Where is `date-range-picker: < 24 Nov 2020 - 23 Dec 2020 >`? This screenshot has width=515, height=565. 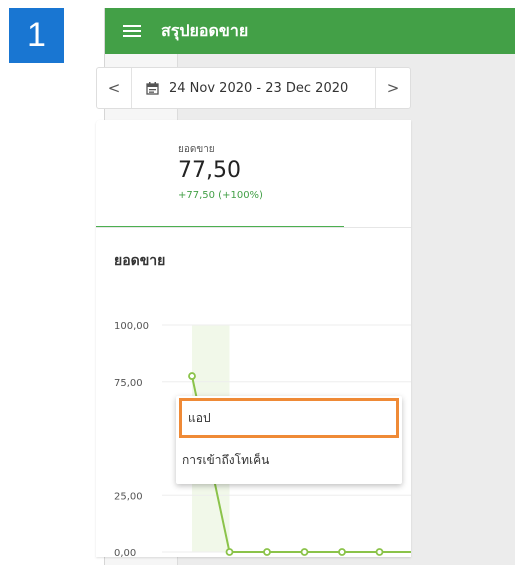
date-range-picker: < 24 Nov 2020 - 23 Dec 2020 > is located at coordinates (253, 88).